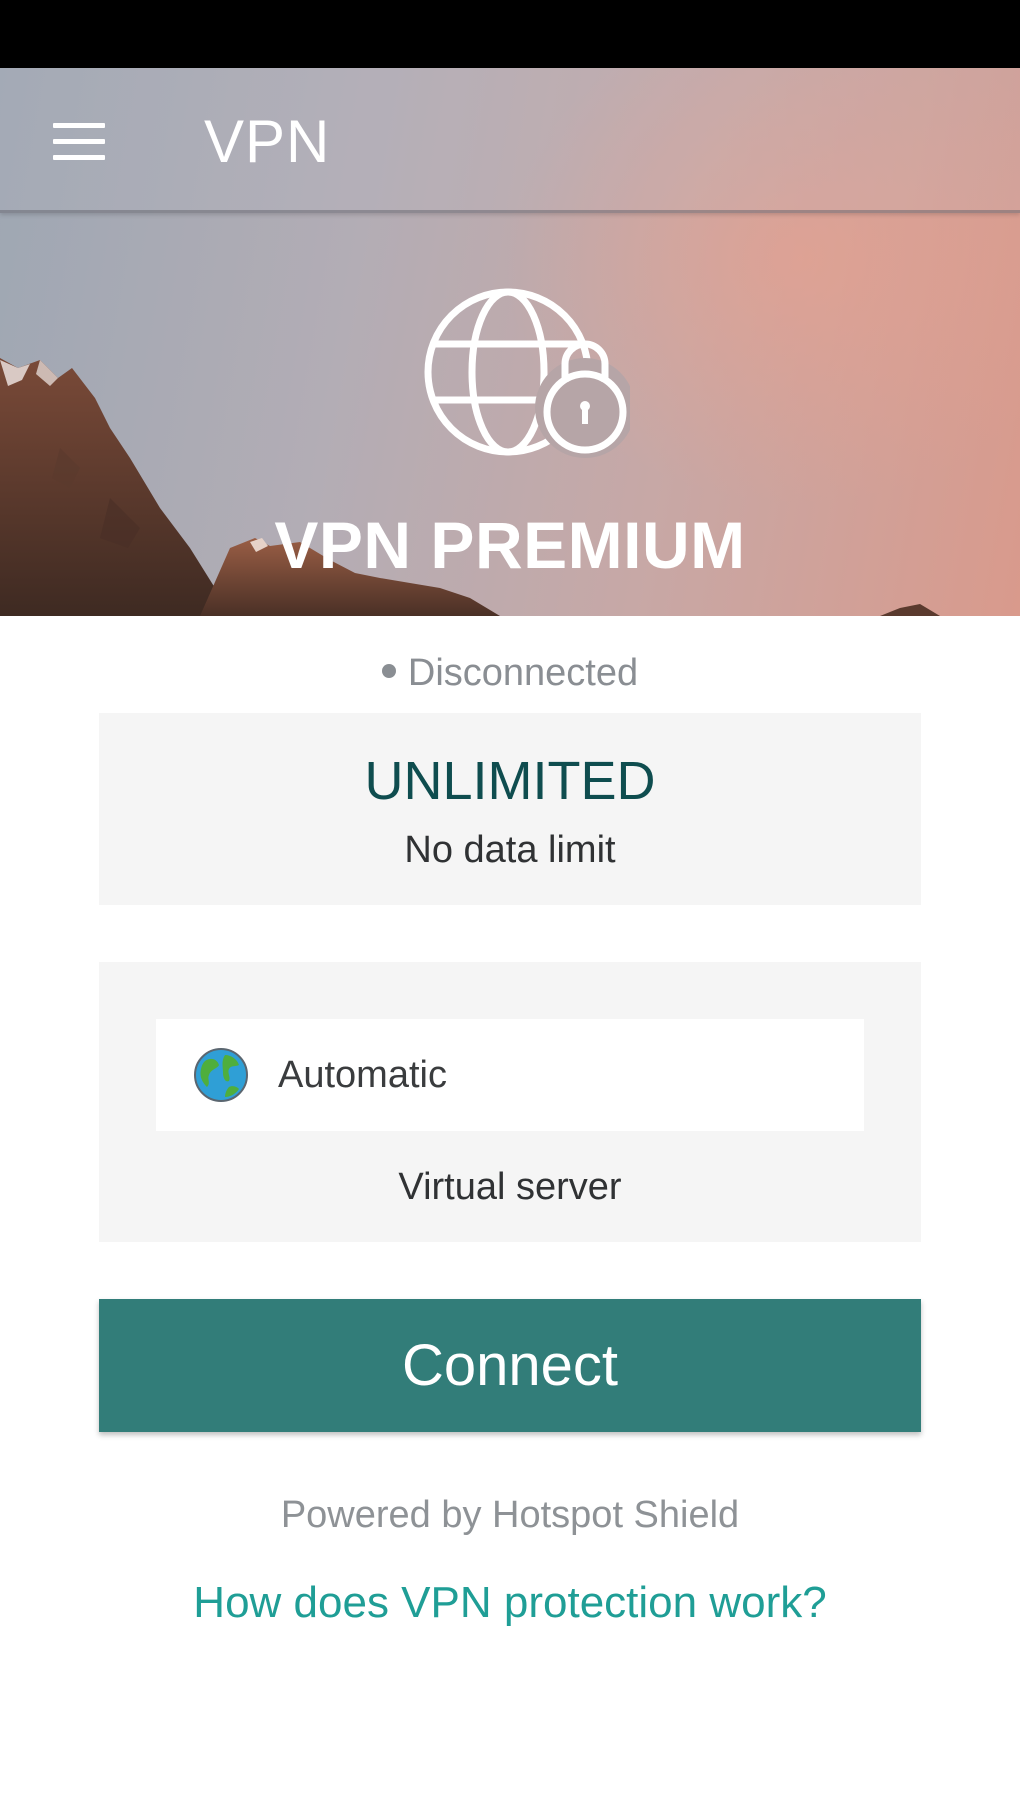  What do you see at coordinates (510, 545) in the screenshot?
I see `hero-title: VPN PREMIUM` at bounding box center [510, 545].